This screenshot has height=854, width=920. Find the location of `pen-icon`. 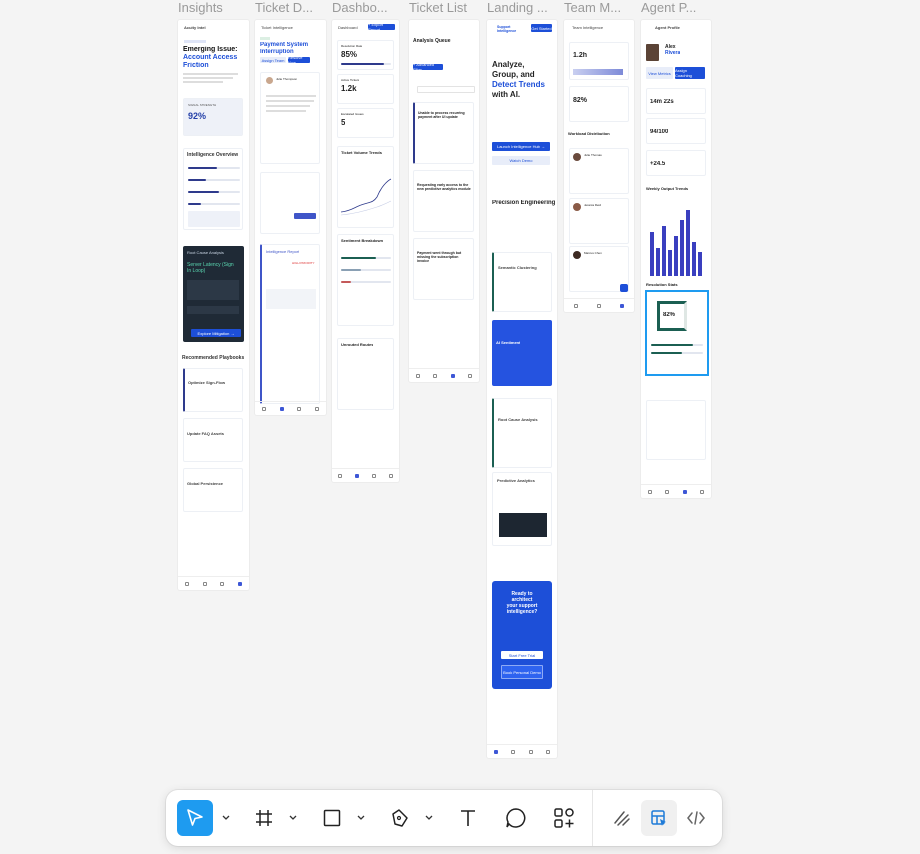

pen-icon is located at coordinates (400, 818).